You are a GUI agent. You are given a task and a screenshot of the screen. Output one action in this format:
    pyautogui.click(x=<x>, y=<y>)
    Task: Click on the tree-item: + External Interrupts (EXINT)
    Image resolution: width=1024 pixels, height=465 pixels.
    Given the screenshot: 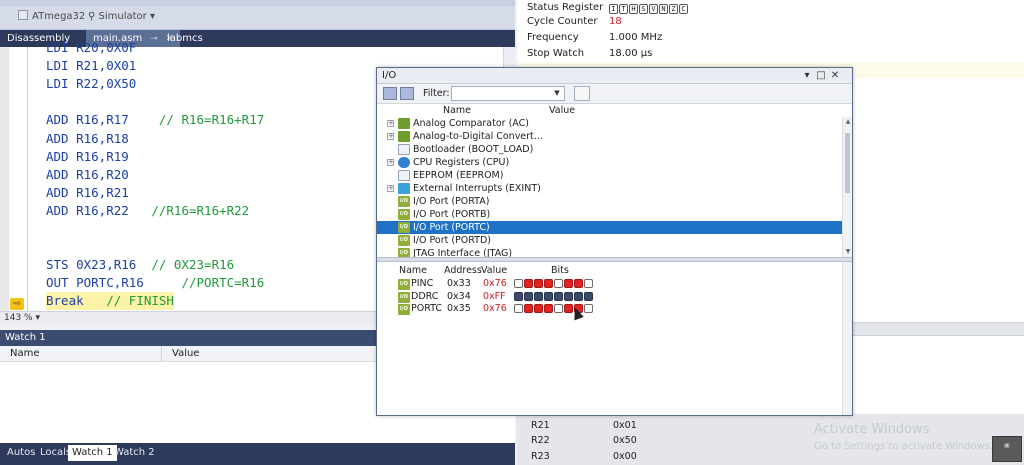 What is the action you would take?
    pyautogui.click(x=609, y=188)
    